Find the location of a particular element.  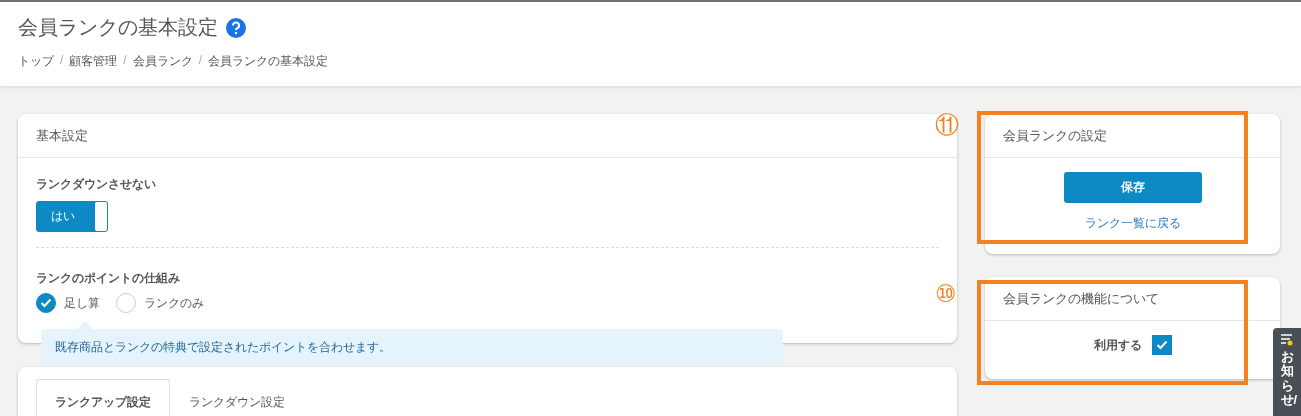

checkbox is located at coordinates (1161, 345).